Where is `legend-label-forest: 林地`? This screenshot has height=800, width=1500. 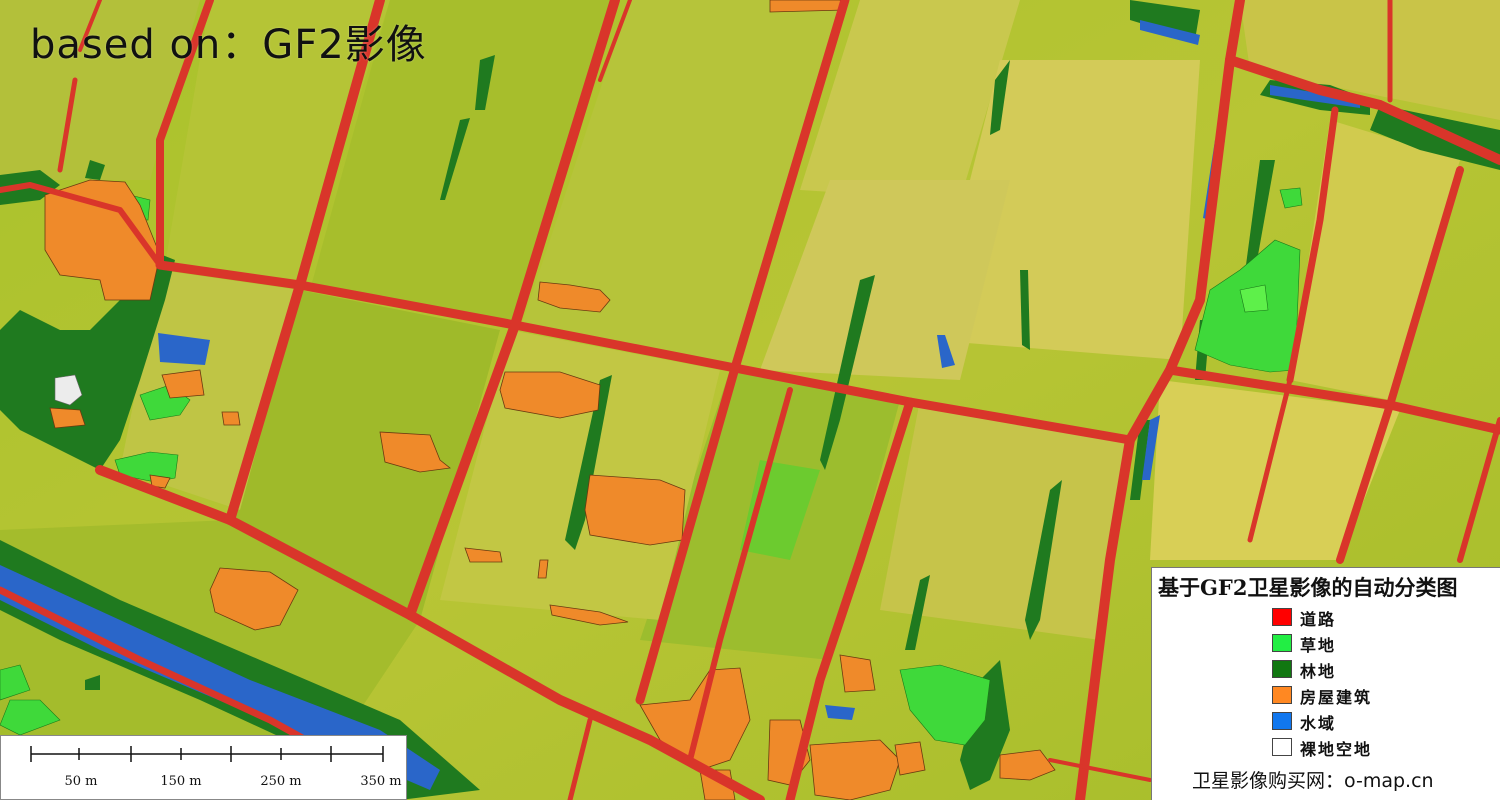 legend-label-forest: 林地 is located at coordinates (1318, 671).